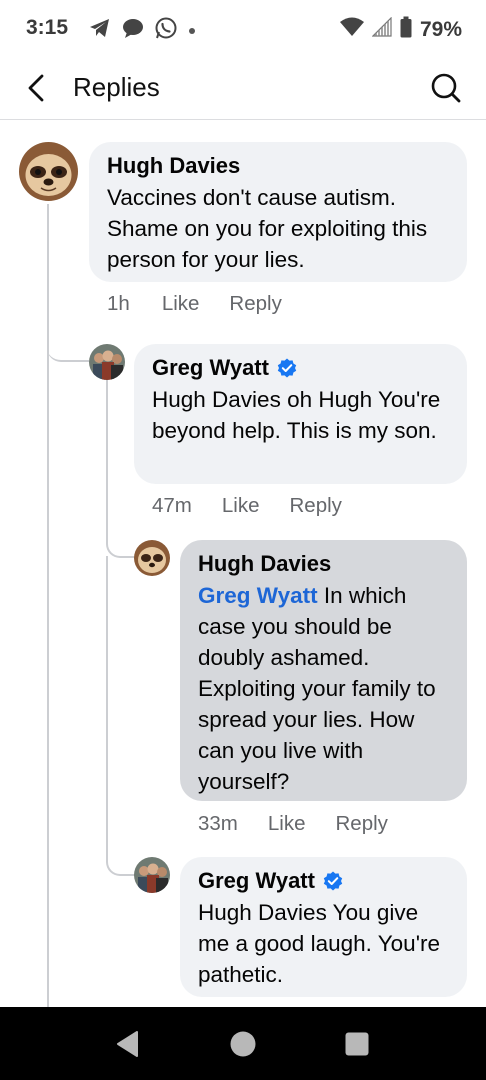 Image resolution: width=486 pixels, height=1080 pixels. Describe the element at coordinates (118, 303) in the screenshot. I see `comment-time: 1h` at that location.